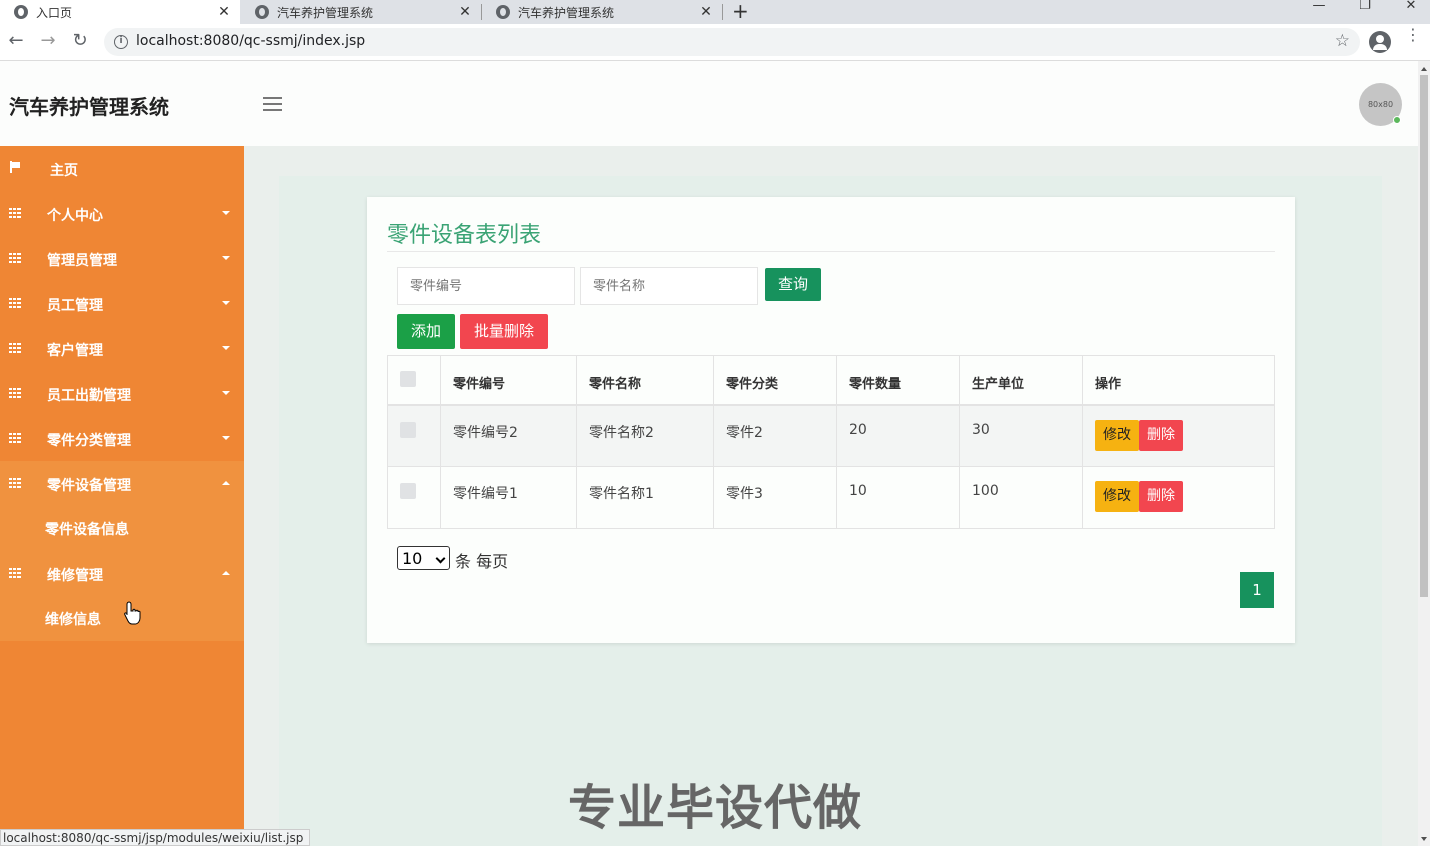 The height and width of the screenshot is (846, 1430). What do you see at coordinates (89, 107) in the screenshot?
I see `app-title: 汽车养护管理系统` at bounding box center [89, 107].